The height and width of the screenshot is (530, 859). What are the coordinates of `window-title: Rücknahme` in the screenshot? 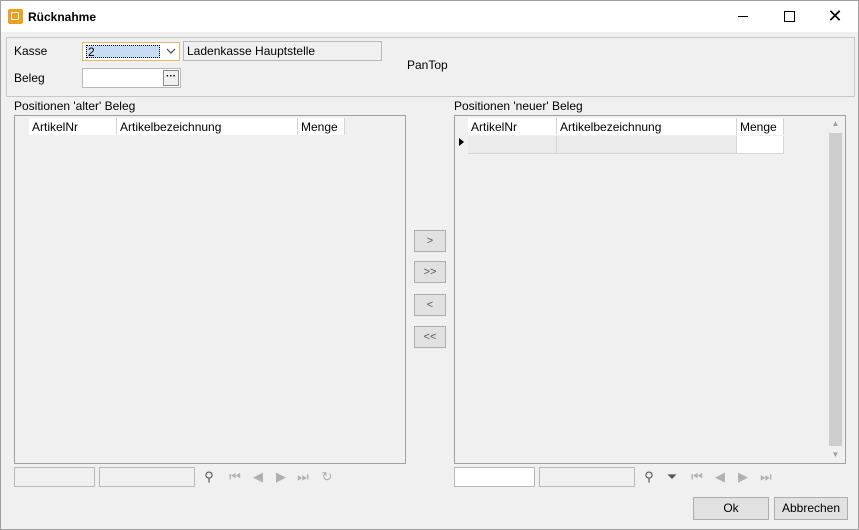 It's located at (62, 17).